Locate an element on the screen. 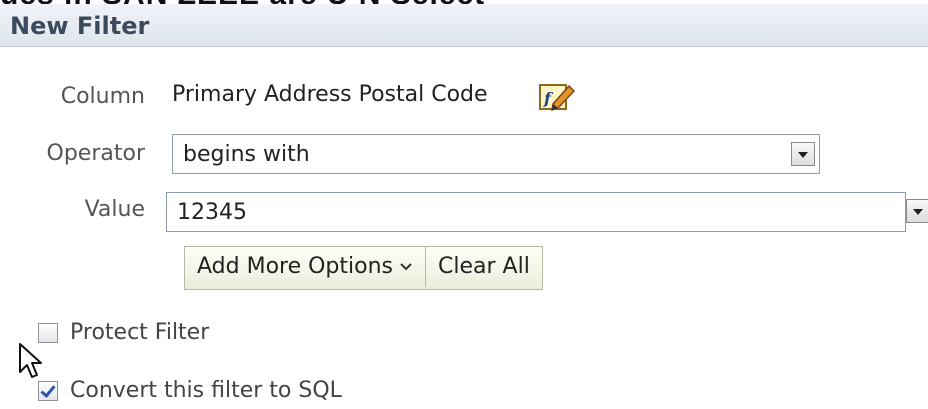 The width and height of the screenshot is (928, 409). protect-filter-row: Protect Filter is located at coordinates (123, 332).